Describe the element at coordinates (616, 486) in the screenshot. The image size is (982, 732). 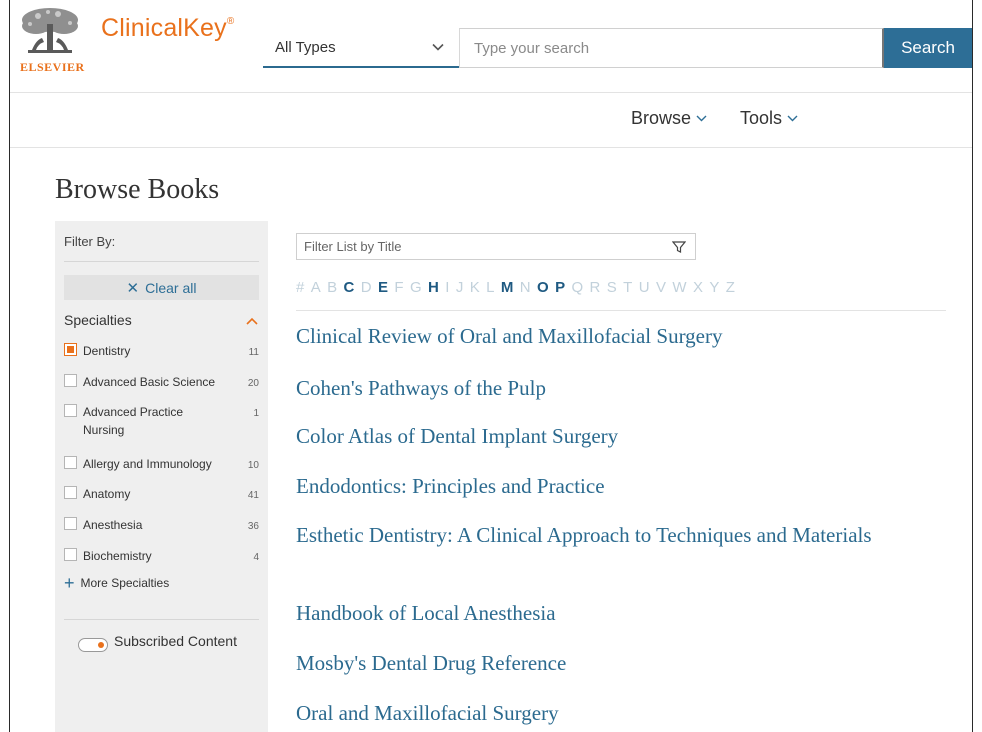
I see `book-link: Endodontics: Principles and Practice` at that location.